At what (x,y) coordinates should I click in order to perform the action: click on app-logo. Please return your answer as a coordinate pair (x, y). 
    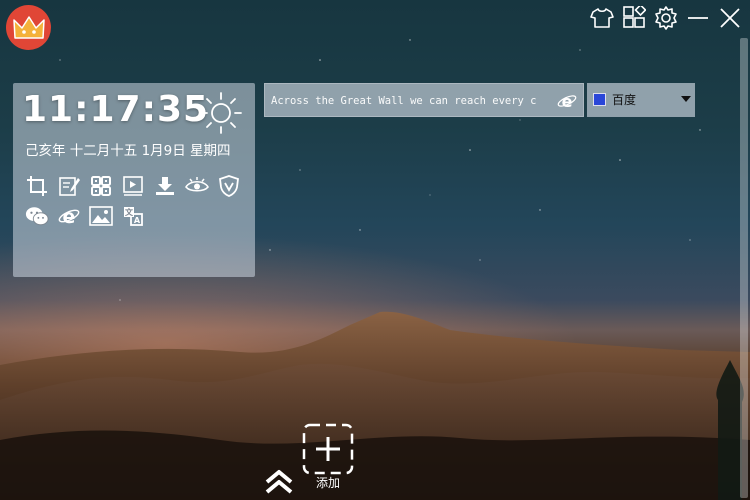
    Looking at the image, I should click on (28, 27).